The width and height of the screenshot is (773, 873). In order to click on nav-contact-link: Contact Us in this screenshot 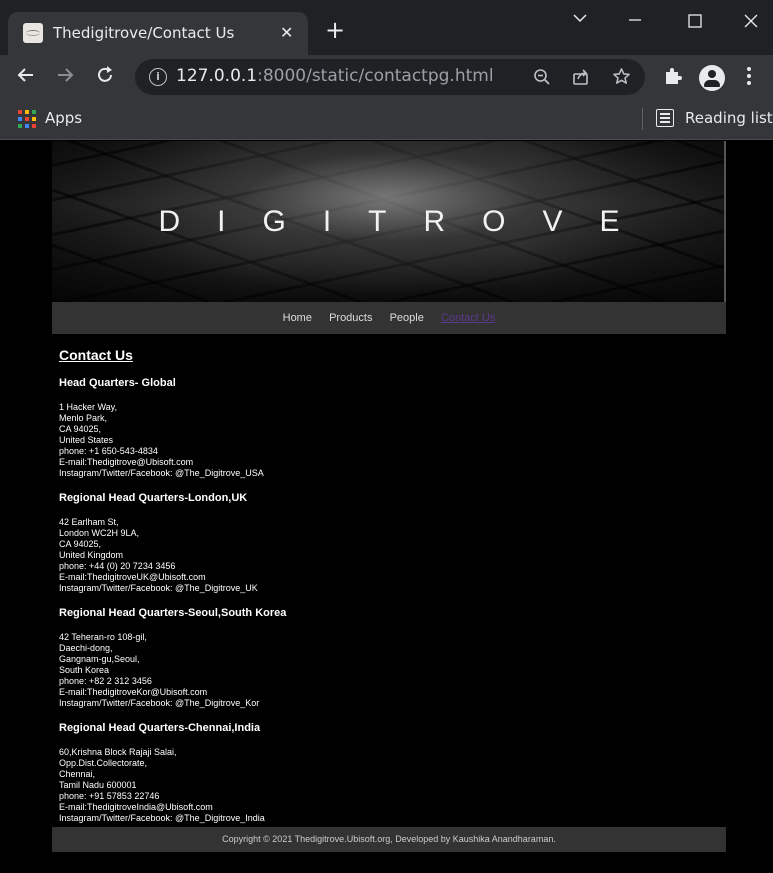, I will do `click(468, 318)`.